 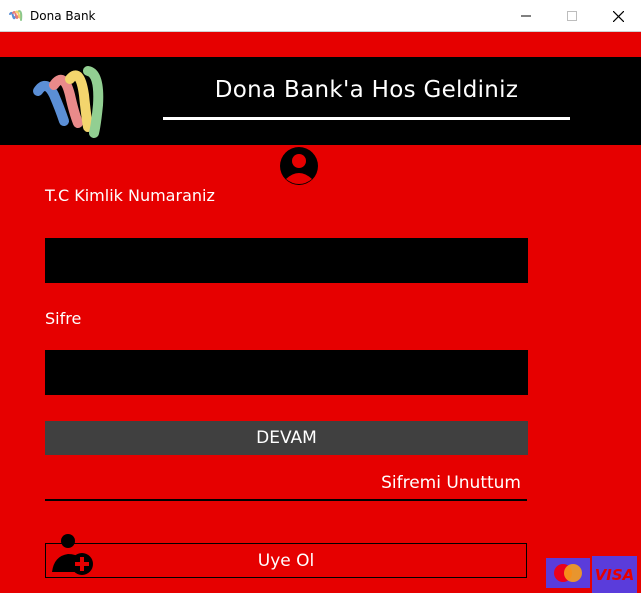 What do you see at coordinates (63, 318) in the screenshot?
I see `password-label: Sifre` at bounding box center [63, 318].